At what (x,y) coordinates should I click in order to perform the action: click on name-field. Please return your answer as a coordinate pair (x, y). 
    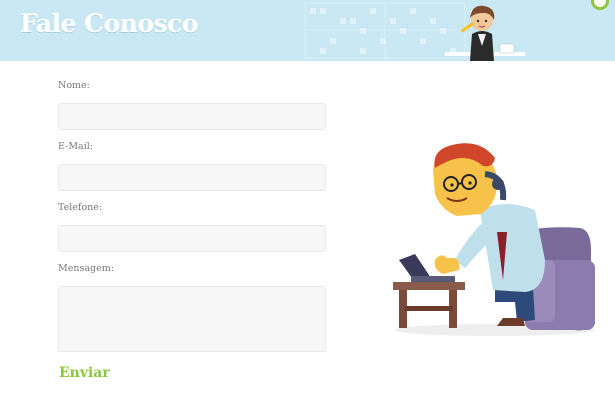
    Looking at the image, I should click on (192, 116).